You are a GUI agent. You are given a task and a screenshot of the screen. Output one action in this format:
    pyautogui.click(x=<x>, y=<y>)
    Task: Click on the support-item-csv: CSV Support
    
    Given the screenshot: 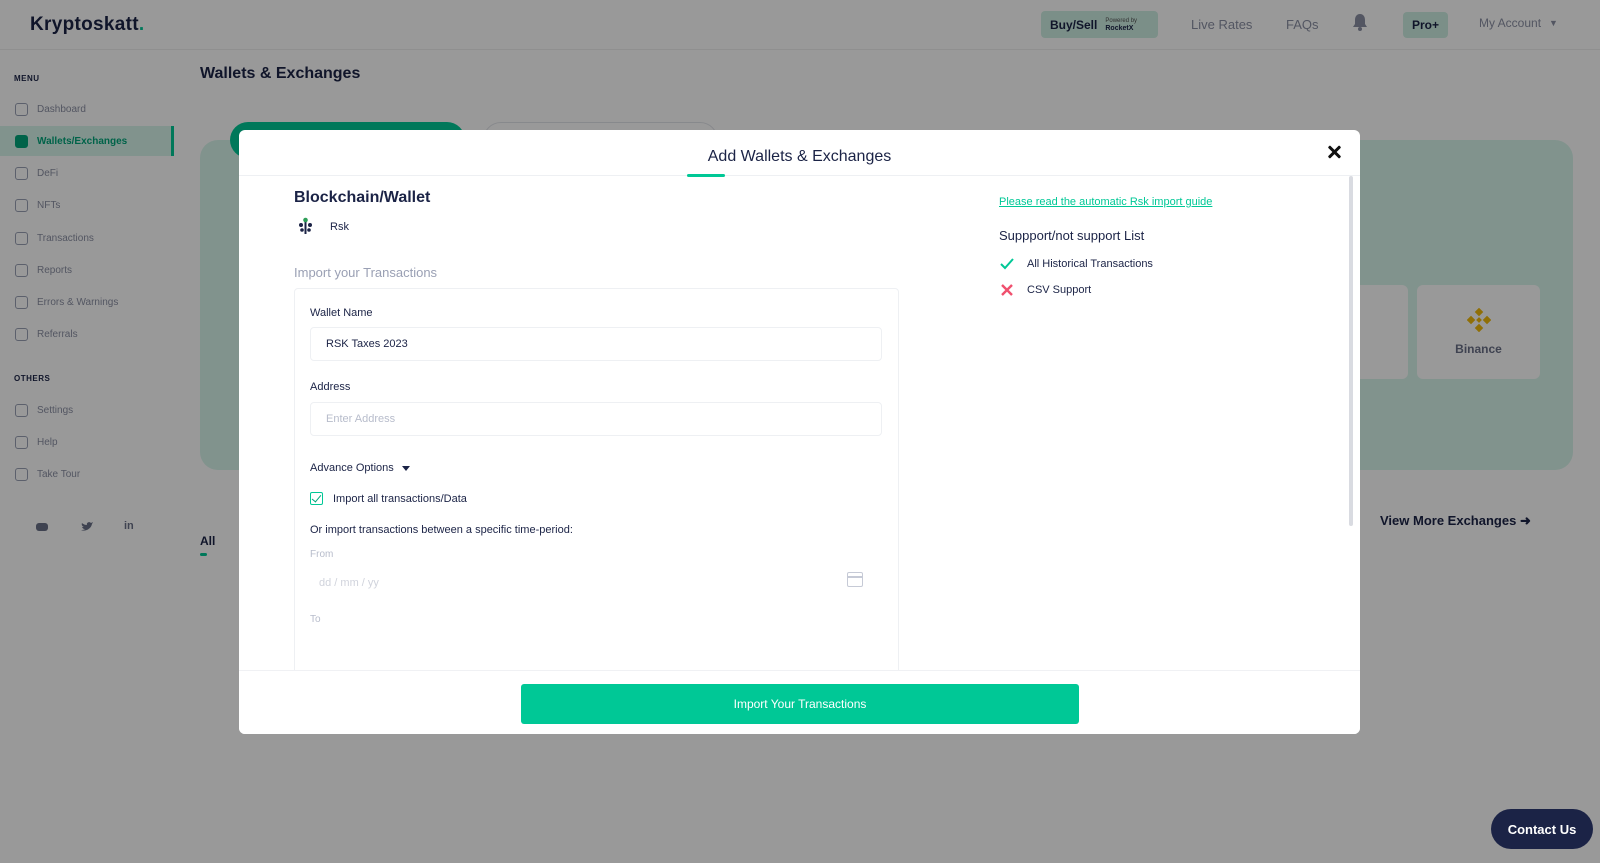 What is the action you would take?
    pyautogui.click(x=1045, y=290)
    